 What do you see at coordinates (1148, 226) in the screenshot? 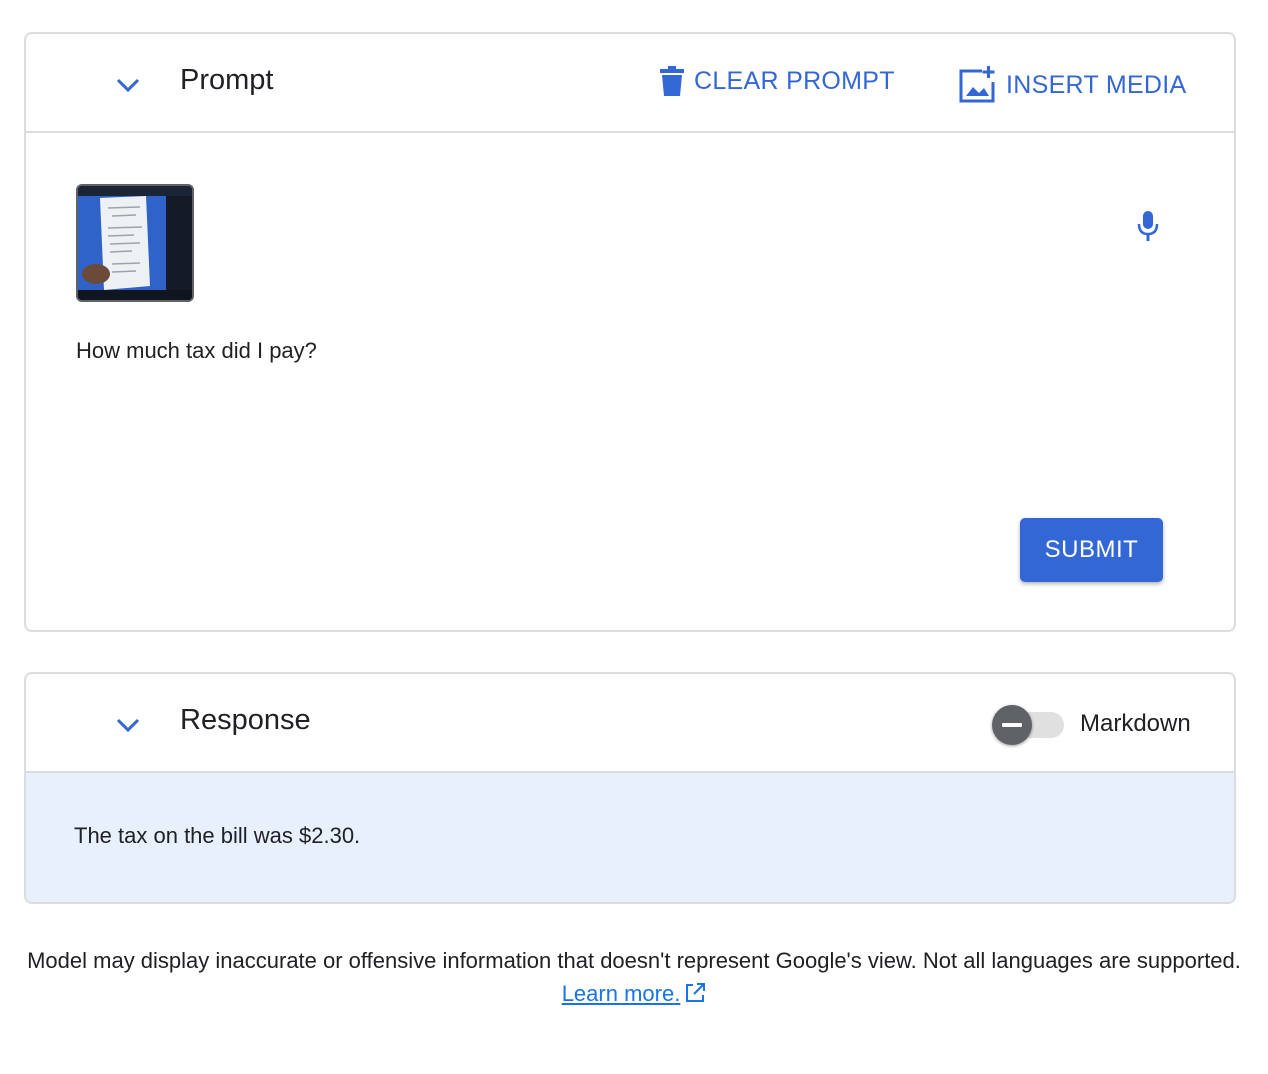
I see `microphone-icon` at bounding box center [1148, 226].